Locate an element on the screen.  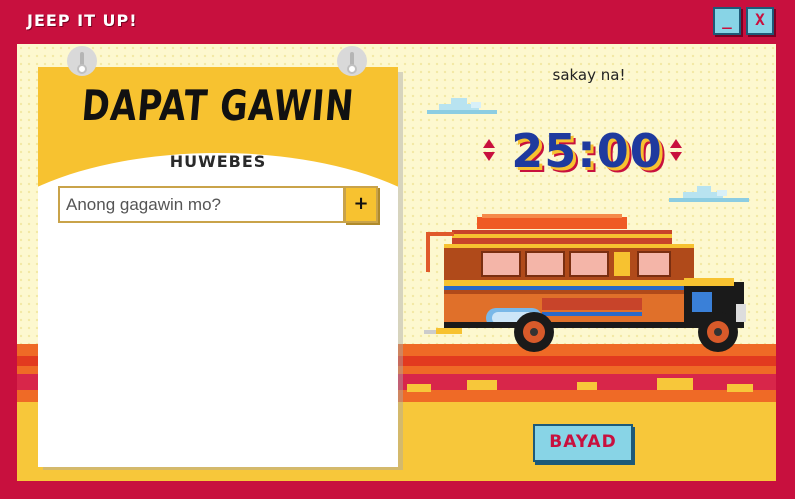
jeepney-icon is located at coordinates (585, 283).